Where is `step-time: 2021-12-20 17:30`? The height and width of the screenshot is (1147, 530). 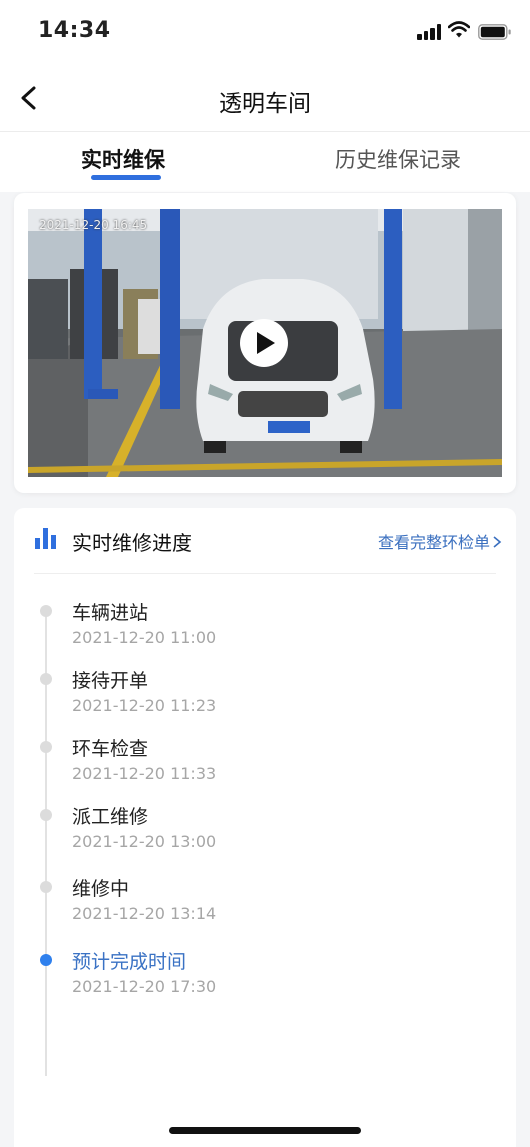 step-time: 2021-12-20 17:30 is located at coordinates (144, 986).